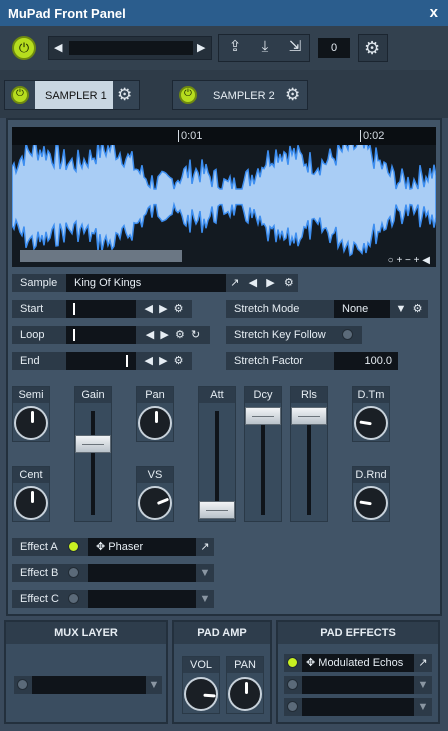 This screenshot has height=731, width=448. Describe the element at coordinates (50, 547) in the screenshot. I see `effect-a-row: Effect A` at that location.